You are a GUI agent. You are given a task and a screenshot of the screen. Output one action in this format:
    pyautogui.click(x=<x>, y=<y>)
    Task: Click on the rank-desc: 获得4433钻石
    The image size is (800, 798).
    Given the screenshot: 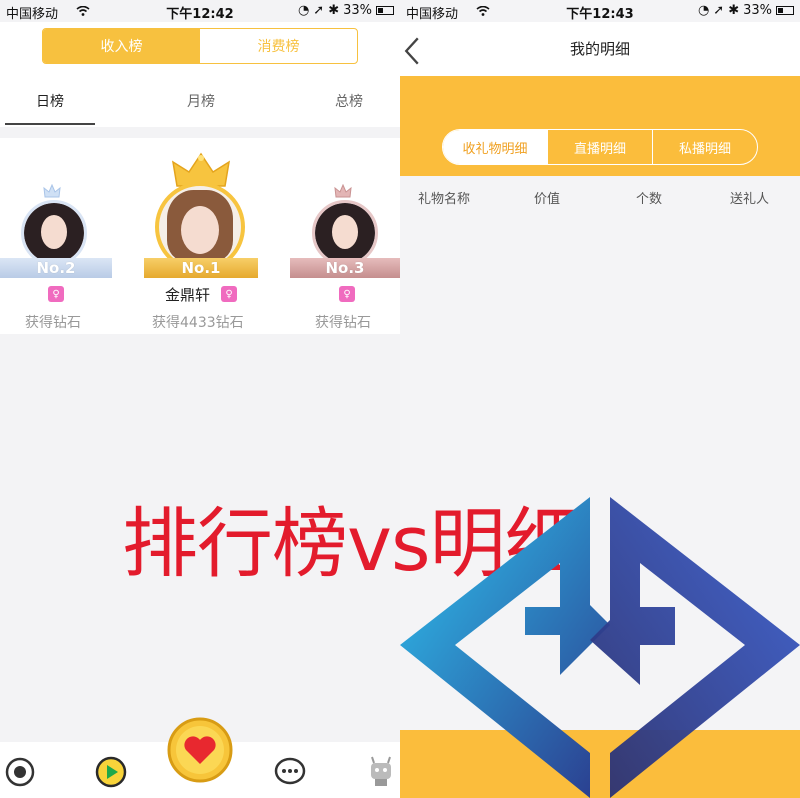 What is the action you would take?
    pyautogui.click(x=198, y=323)
    